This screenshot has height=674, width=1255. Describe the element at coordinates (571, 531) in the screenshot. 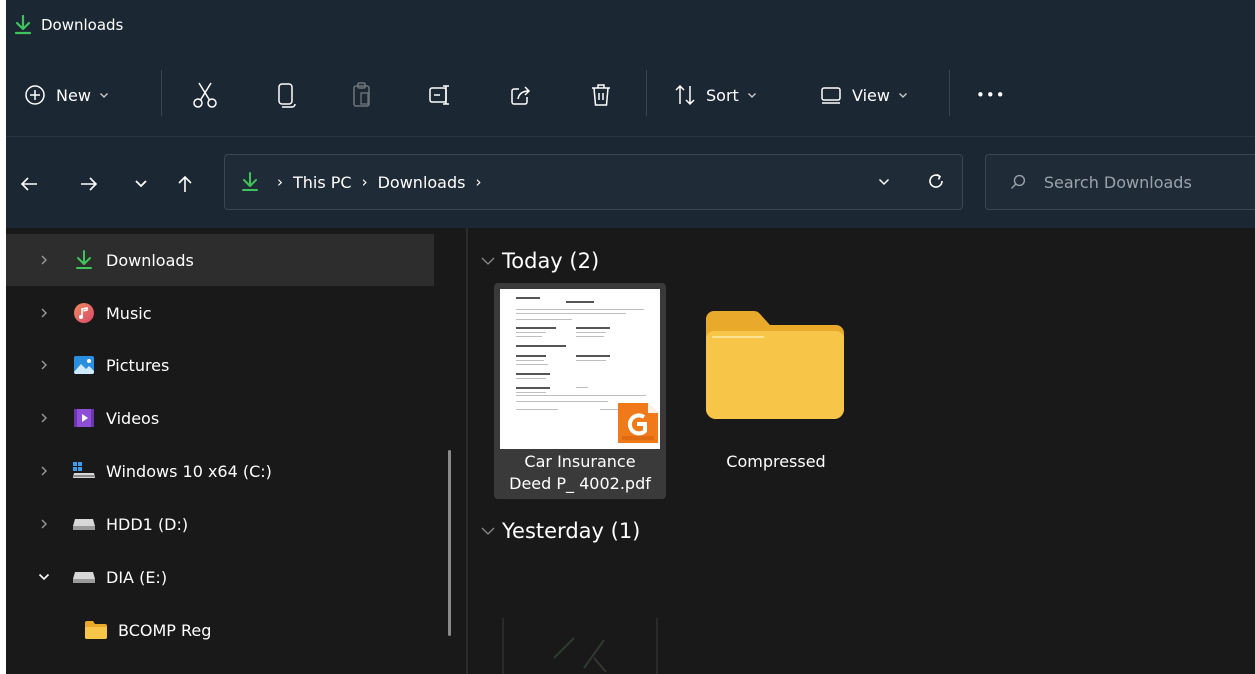

I see `group-label: Yesterday (1)` at that location.